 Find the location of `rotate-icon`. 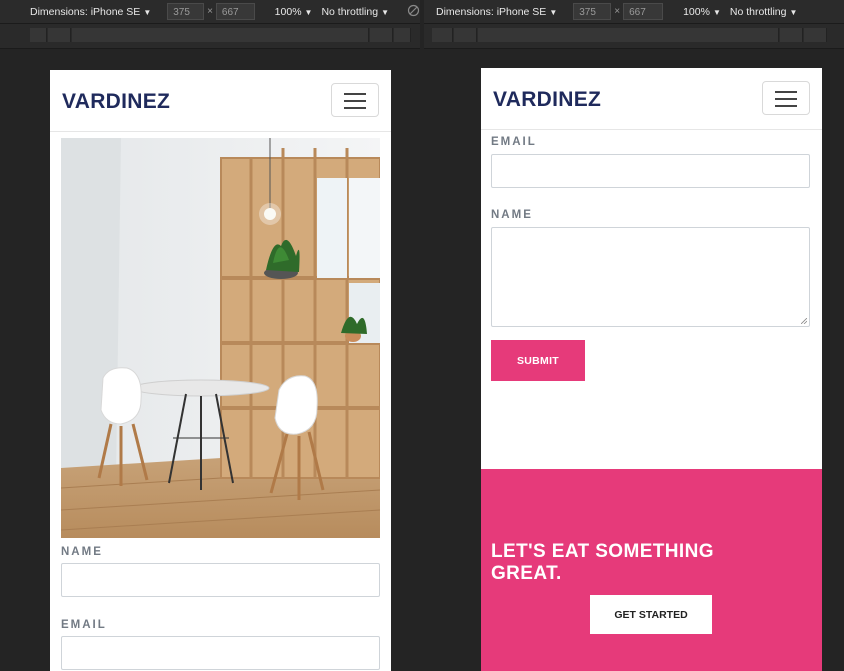

rotate-icon is located at coordinates (413, 12).